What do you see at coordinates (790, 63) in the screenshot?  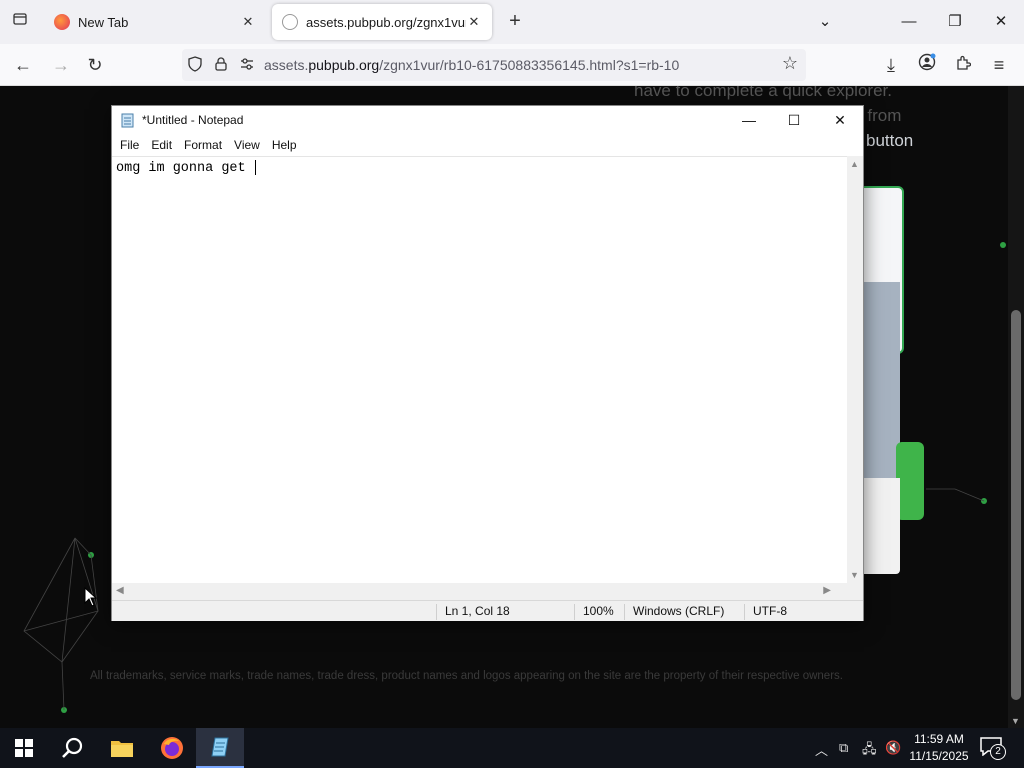 I see `star-icon: ☆` at bounding box center [790, 63].